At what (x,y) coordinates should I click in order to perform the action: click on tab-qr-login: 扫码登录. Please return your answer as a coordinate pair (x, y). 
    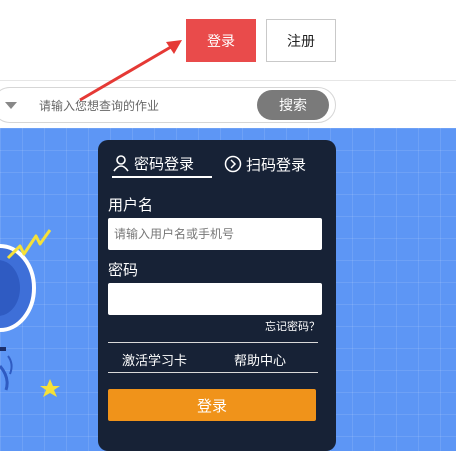
    Looking at the image, I should click on (274, 164).